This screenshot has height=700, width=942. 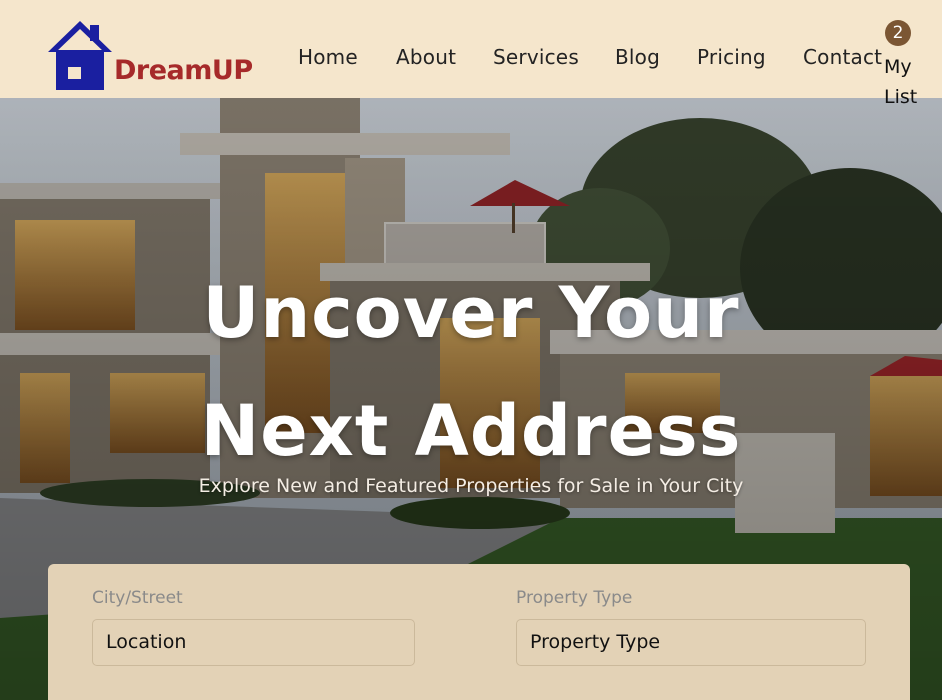 What do you see at coordinates (426, 57) in the screenshot?
I see `nav-about: About` at bounding box center [426, 57].